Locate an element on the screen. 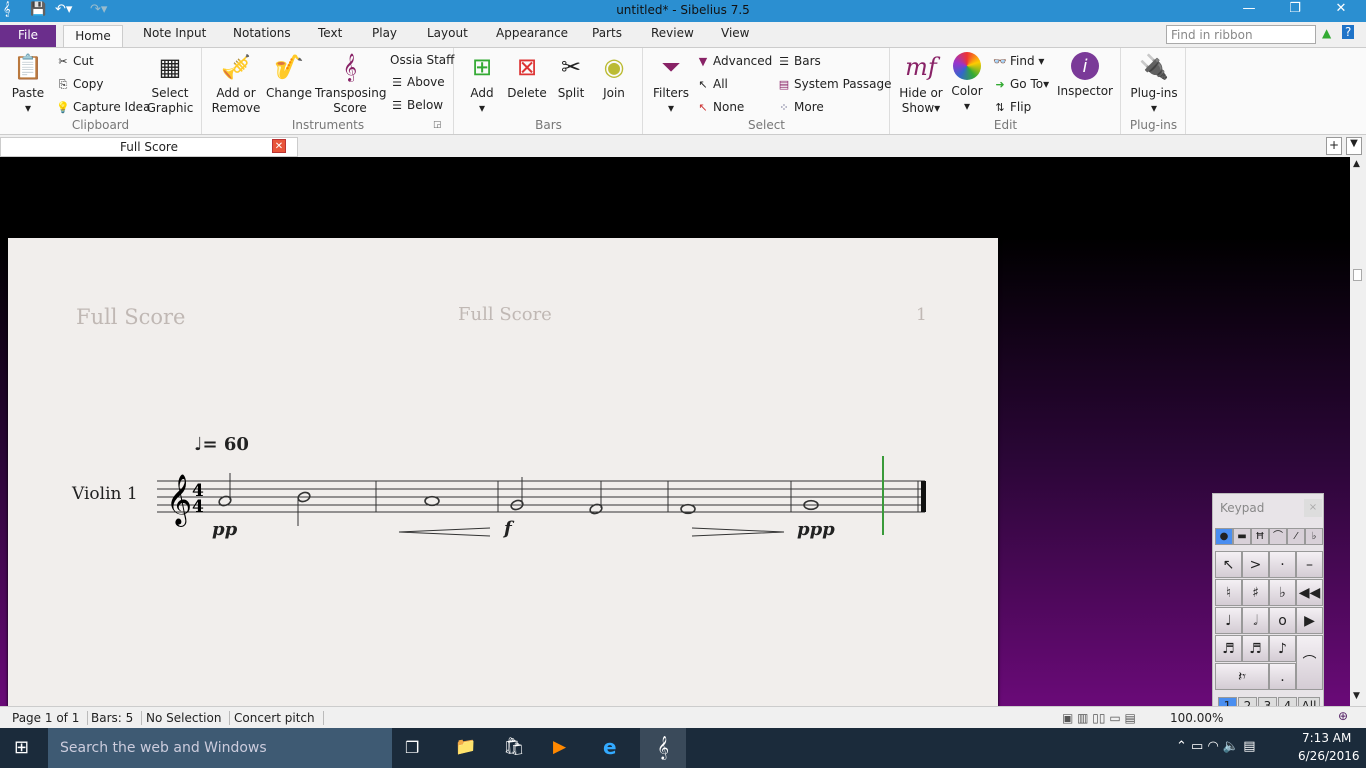 This screenshot has height=768, width=1366. add-remove-instruments-button: 🎺 Add or Remove is located at coordinates (236, 84).